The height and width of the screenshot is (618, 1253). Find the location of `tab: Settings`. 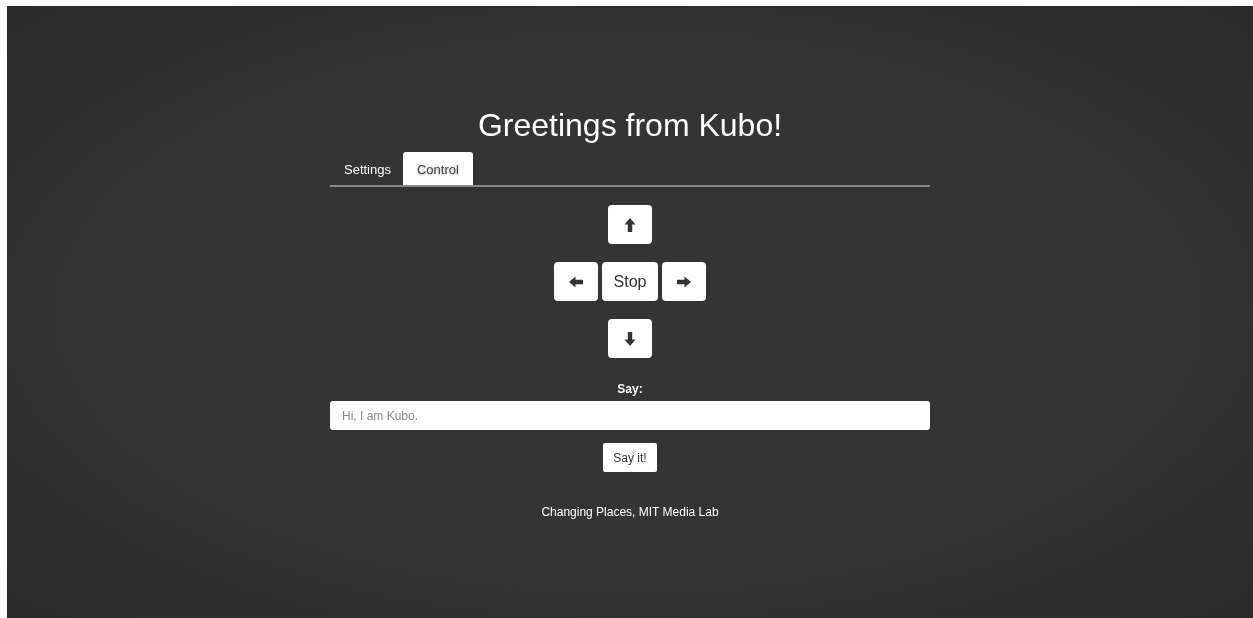

tab: Settings is located at coordinates (367, 168).